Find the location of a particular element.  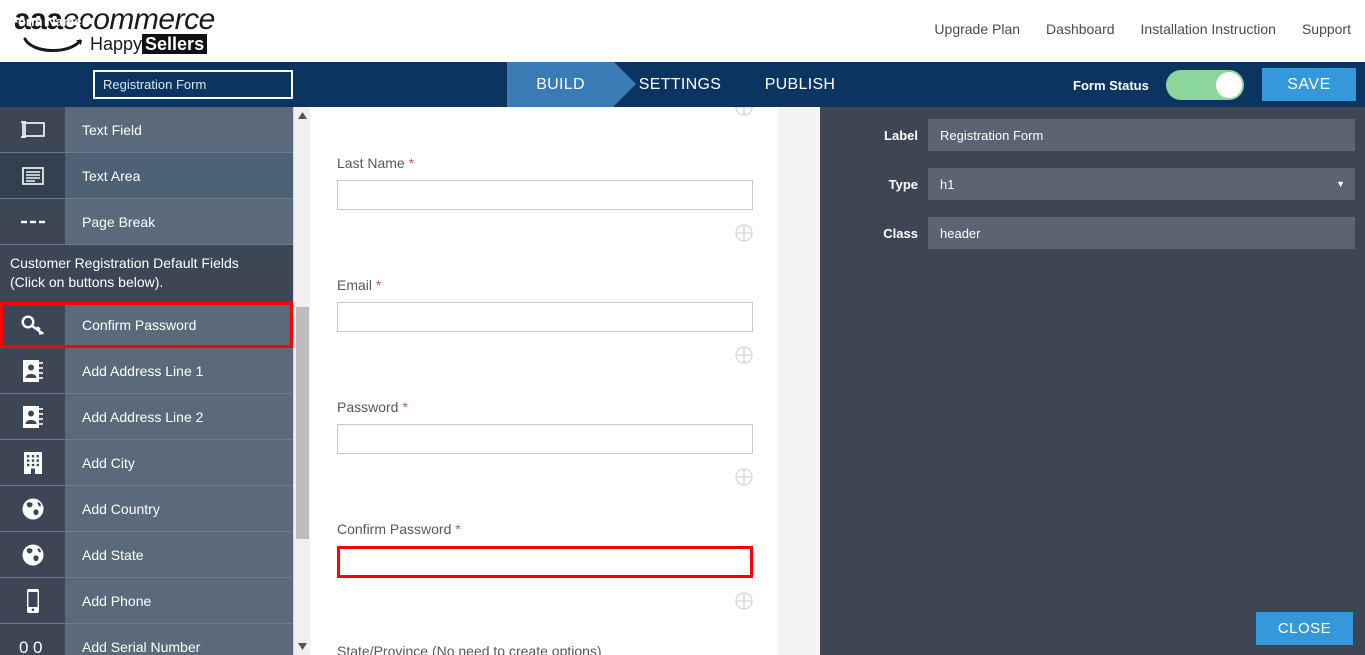

property-row-class: Class is located at coordinates (1092, 233).